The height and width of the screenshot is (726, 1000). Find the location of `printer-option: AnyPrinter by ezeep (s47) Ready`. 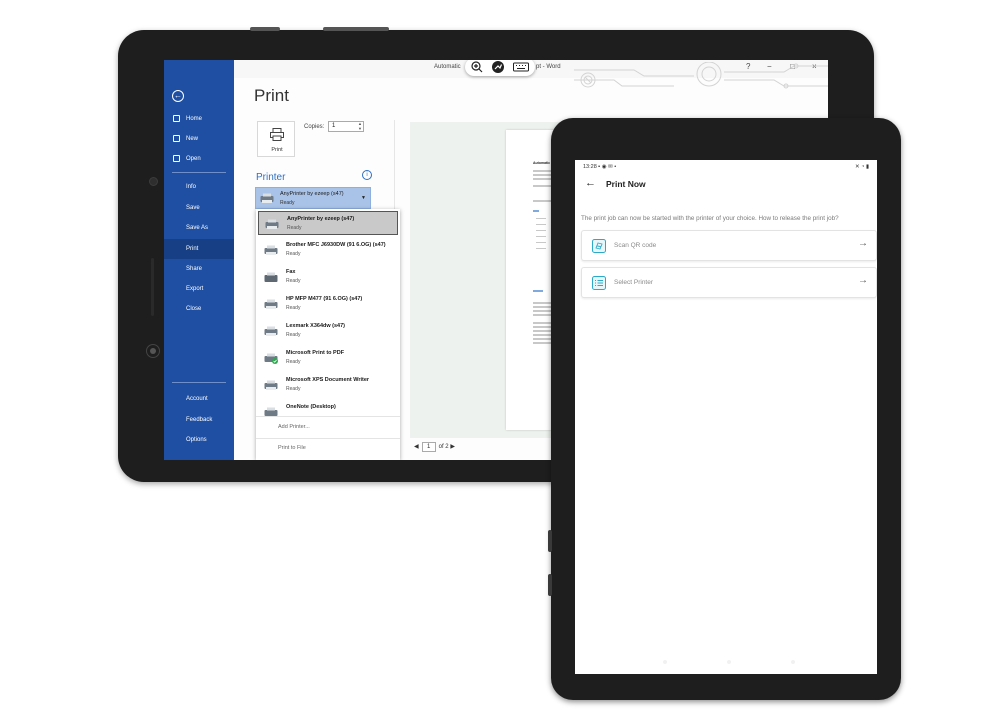

printer-option: AnyPrinter by ezeep (s47) Ready is located at coordinates (328, 223).